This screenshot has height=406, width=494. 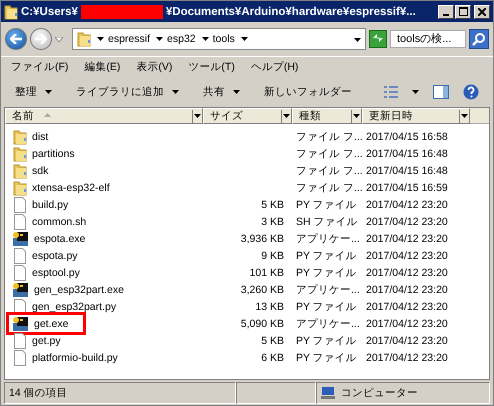 What do you see at coordinates (102, 67) in the screenshot?
I see `menu-item: 編集(E)` at bounding box center [102, 67].